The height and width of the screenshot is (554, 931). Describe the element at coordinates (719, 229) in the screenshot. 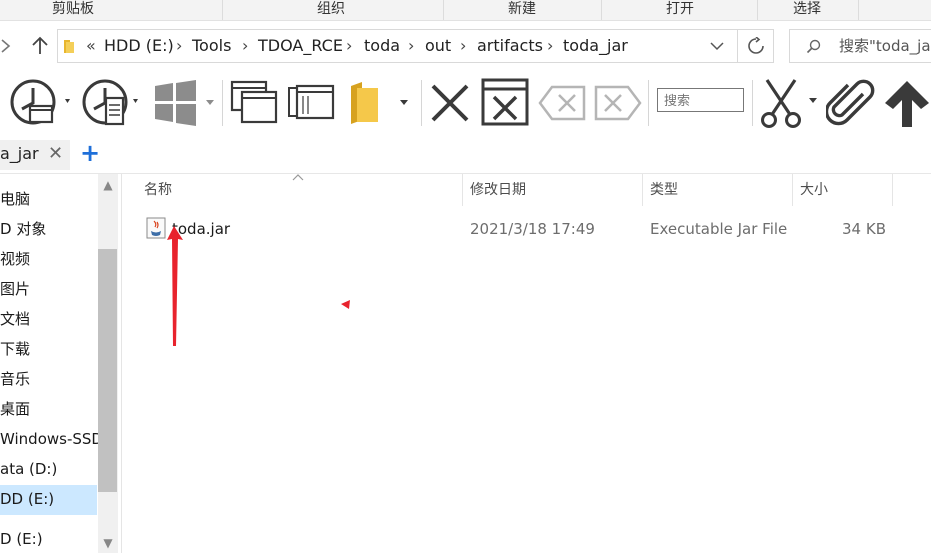

I see `file-type: Executable Jar File` at that location.